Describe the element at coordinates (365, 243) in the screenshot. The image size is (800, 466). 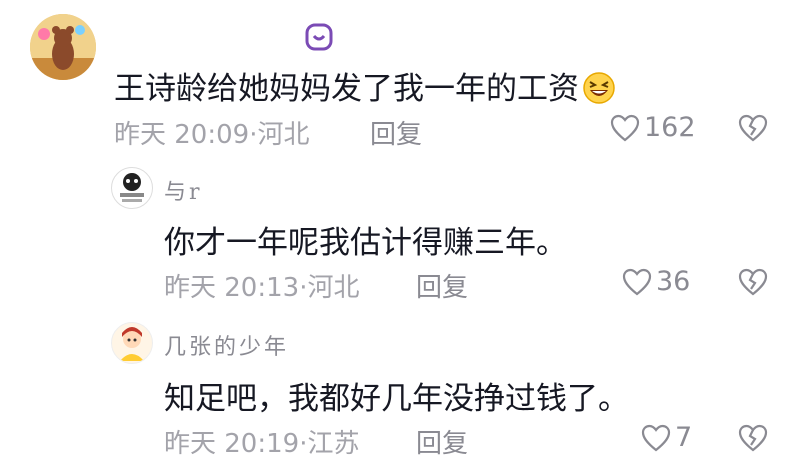
I see `comment-text: 你才一年呢我估计得赚三年。` at that location.